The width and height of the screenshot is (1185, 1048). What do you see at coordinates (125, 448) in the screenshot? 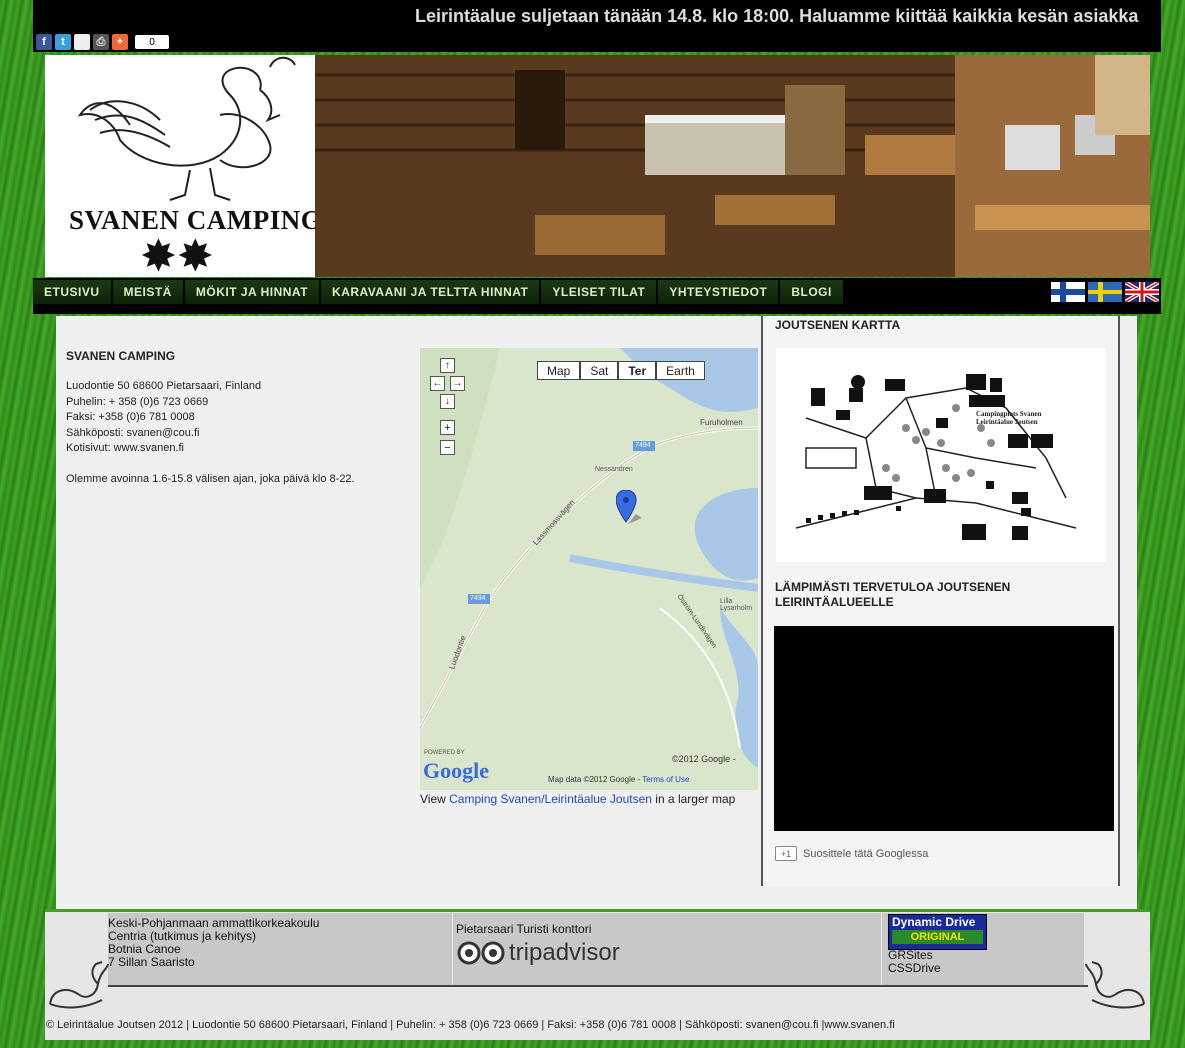
I see `contact-website: Kotisivut: www.svanen.fi` at bounding box center [125, 448].